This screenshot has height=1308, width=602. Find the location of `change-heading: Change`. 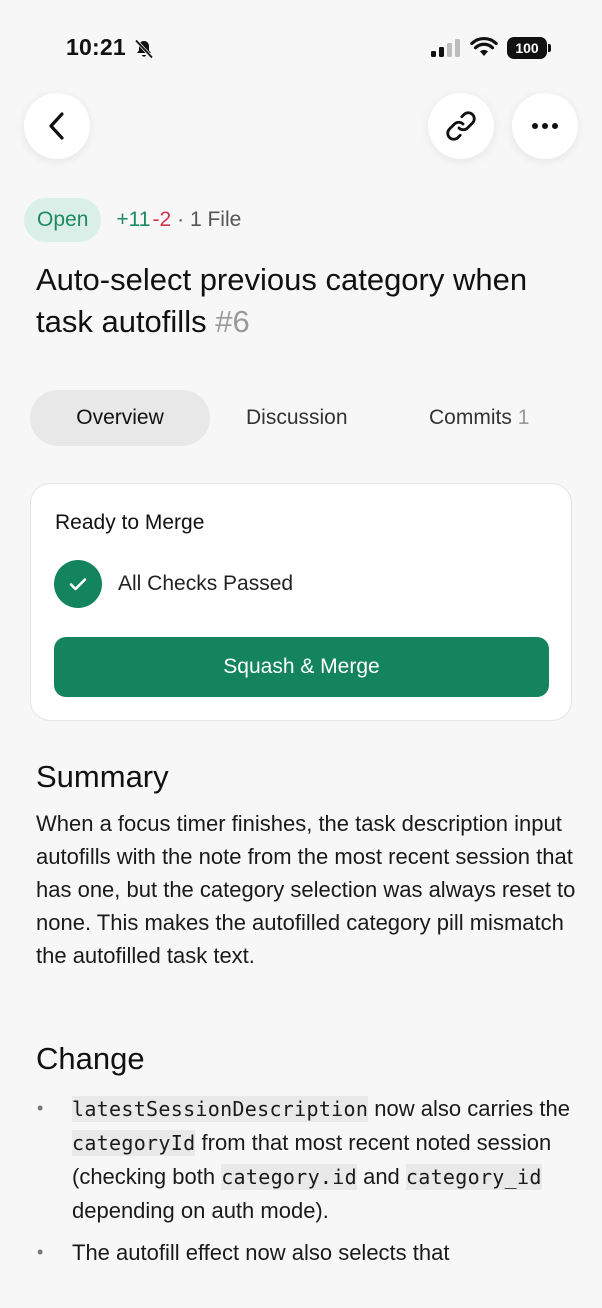

change-heading: Change is located at coordinates (90, 1058).